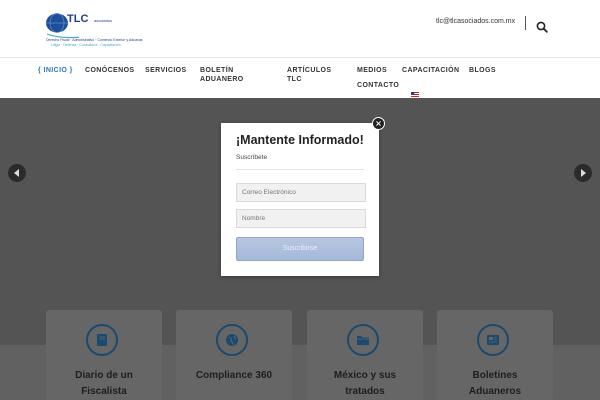  I want to click on search-icon, so click(542, 25).